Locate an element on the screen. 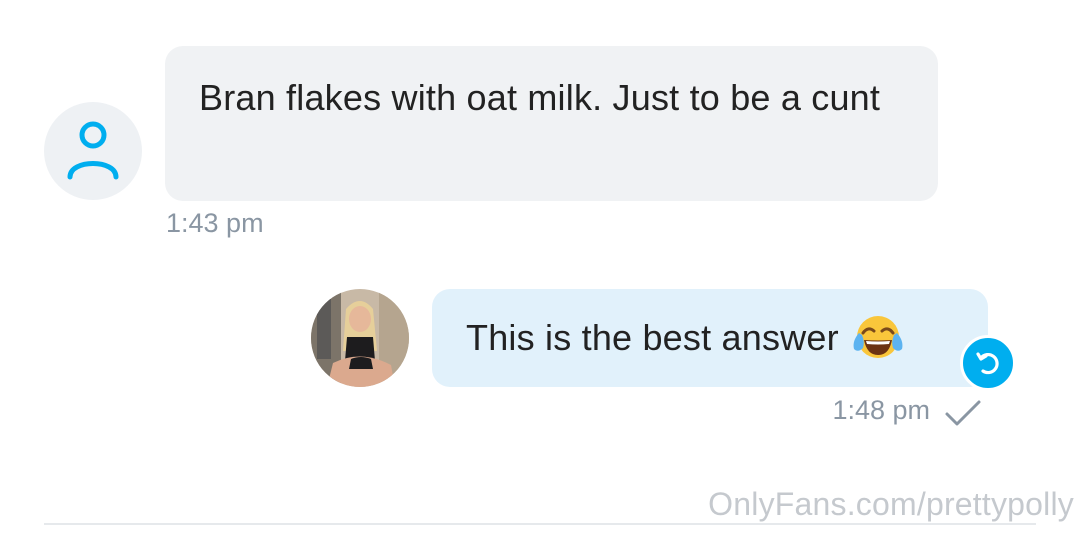  profile-photo is located at coordinates (360, 338).